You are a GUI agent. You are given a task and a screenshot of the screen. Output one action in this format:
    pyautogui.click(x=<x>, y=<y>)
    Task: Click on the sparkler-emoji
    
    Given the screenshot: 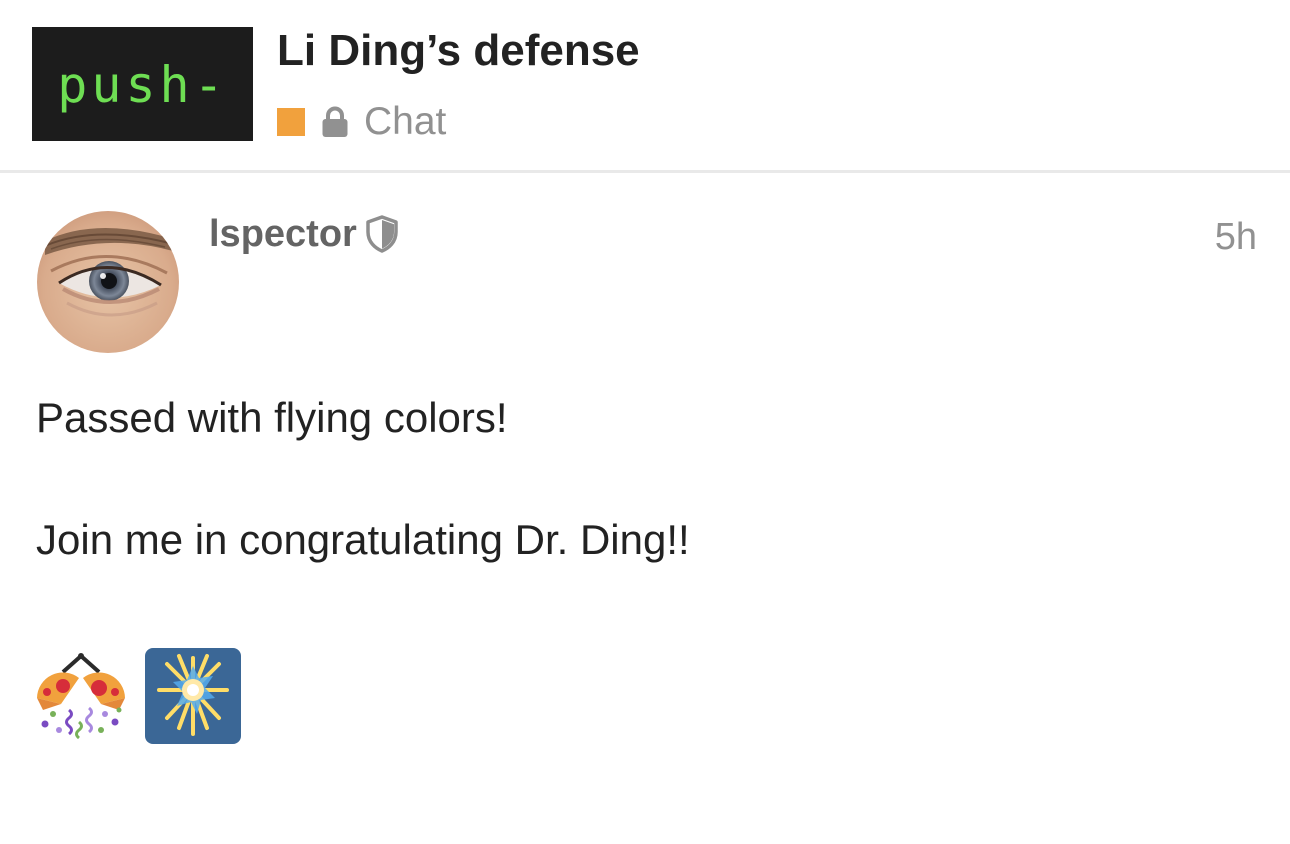 What is the action you would take?
    pyautogui.click(x=193, y=696)
    